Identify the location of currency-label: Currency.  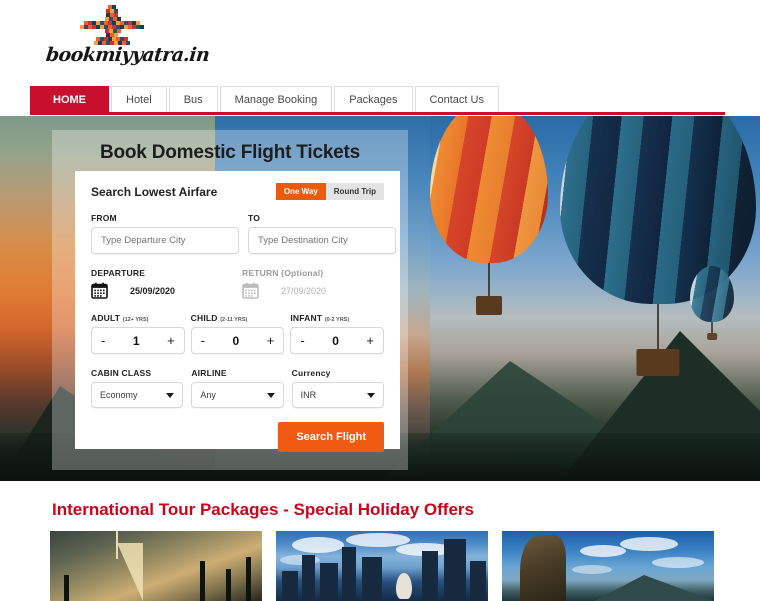
(311, 373).